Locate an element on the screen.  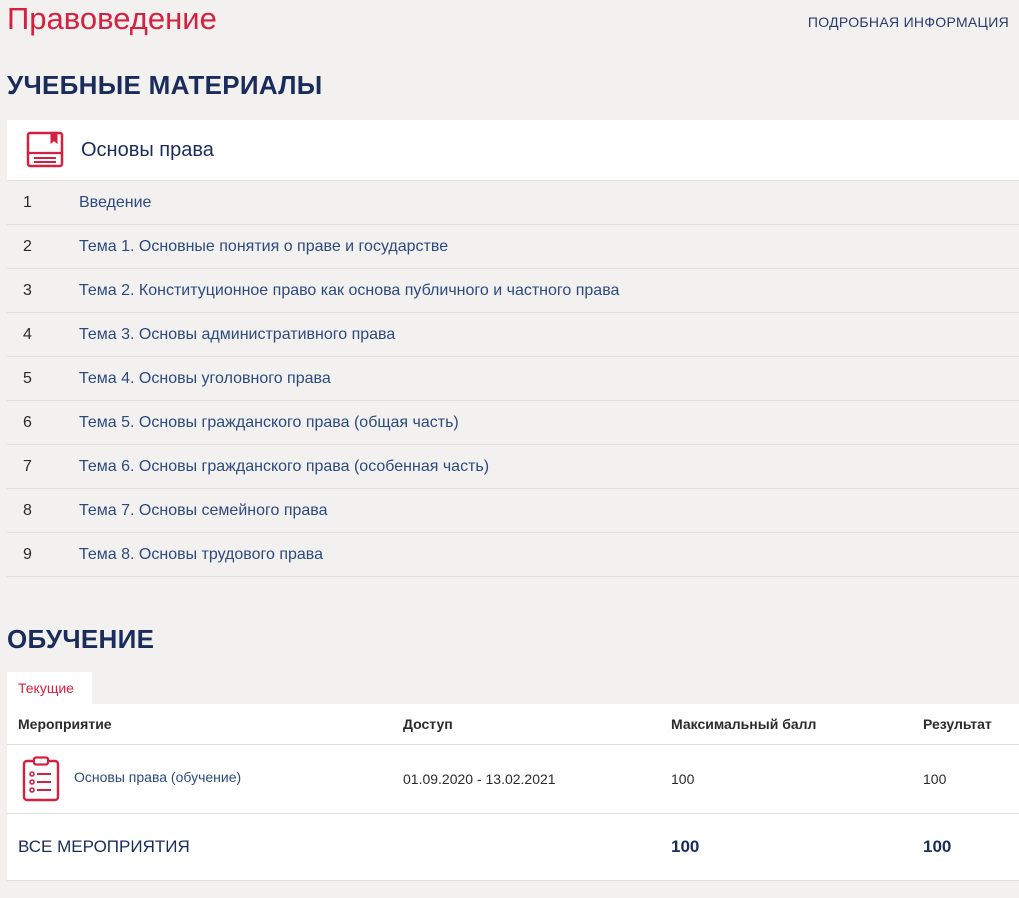
material-link: Введение is located at coordinates (115, 203).